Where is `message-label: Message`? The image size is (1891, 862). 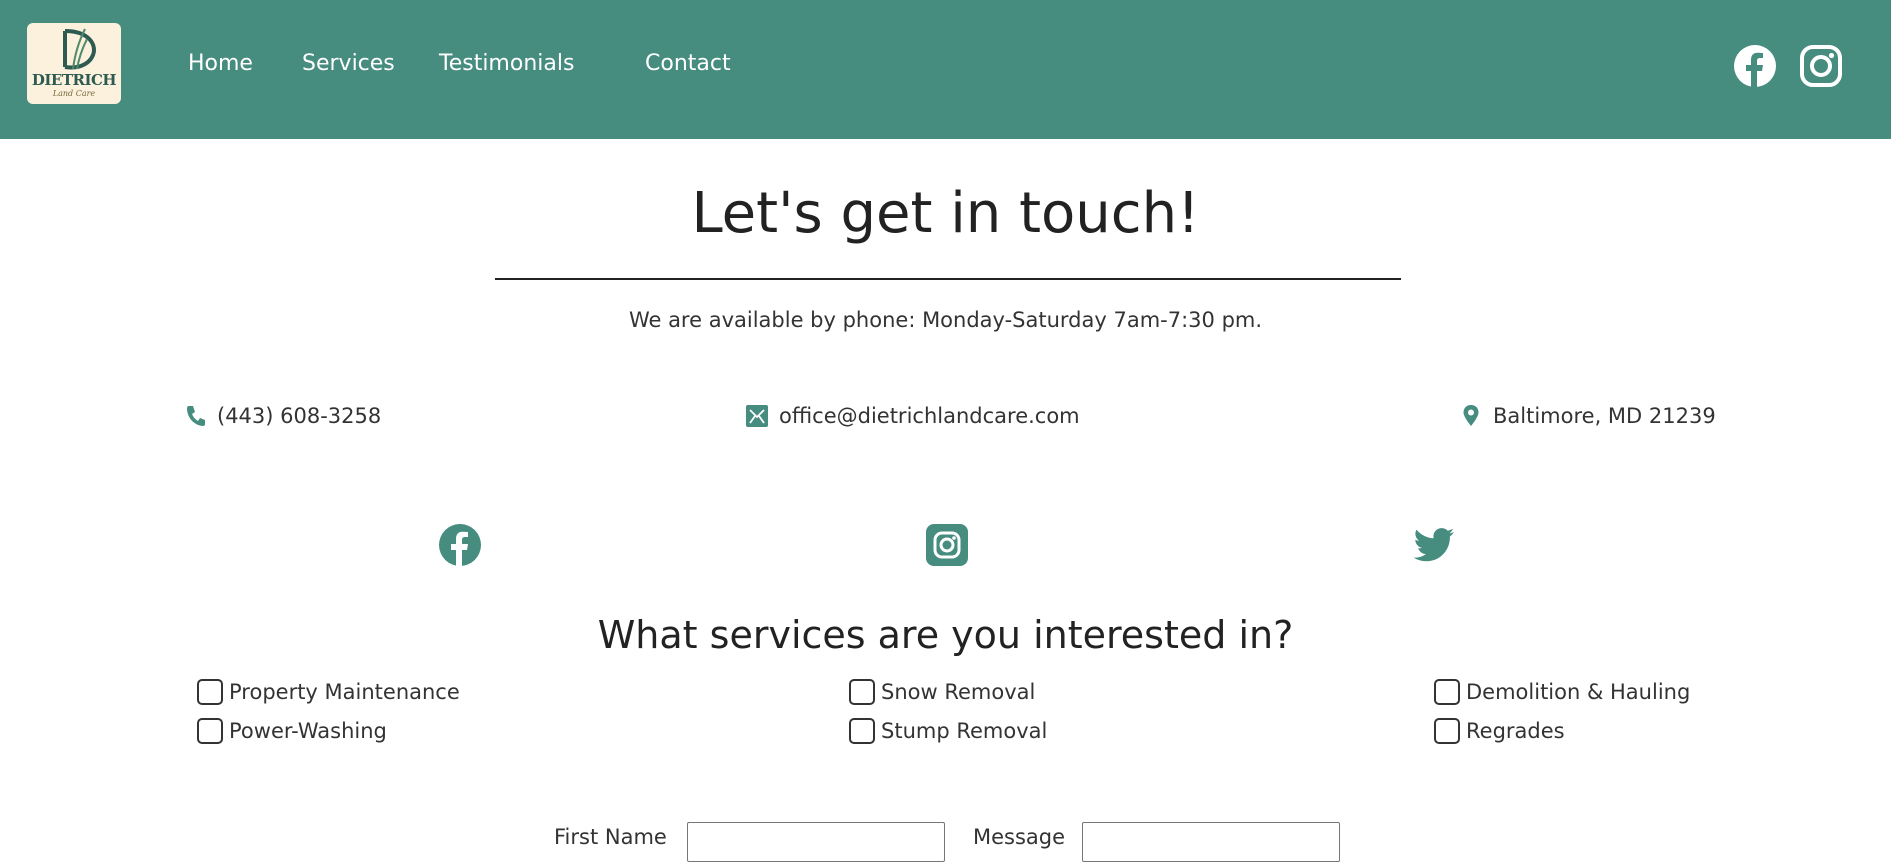
message-label: Message is located at coordinates (1019, 837).